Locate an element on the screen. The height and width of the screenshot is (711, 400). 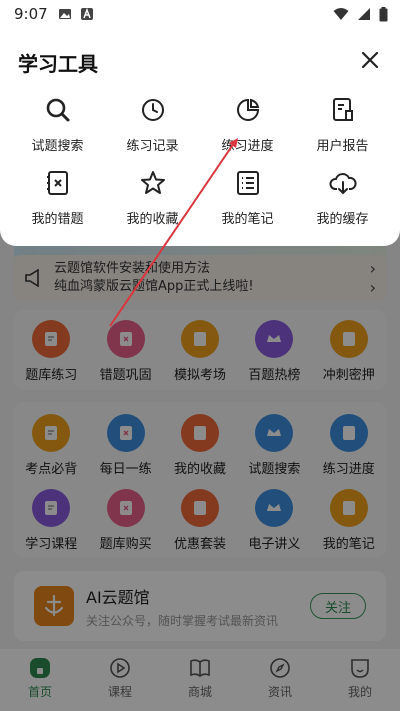
close-button is located at coordinates (370, 60).